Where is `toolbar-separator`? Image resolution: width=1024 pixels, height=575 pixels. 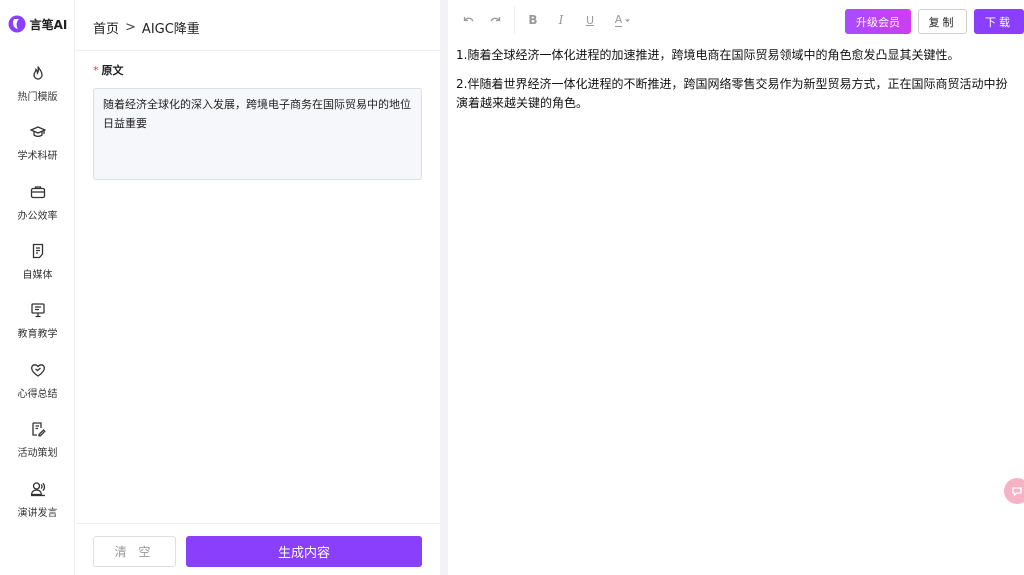
toolbar-separator is located at coordinates (514, 20).